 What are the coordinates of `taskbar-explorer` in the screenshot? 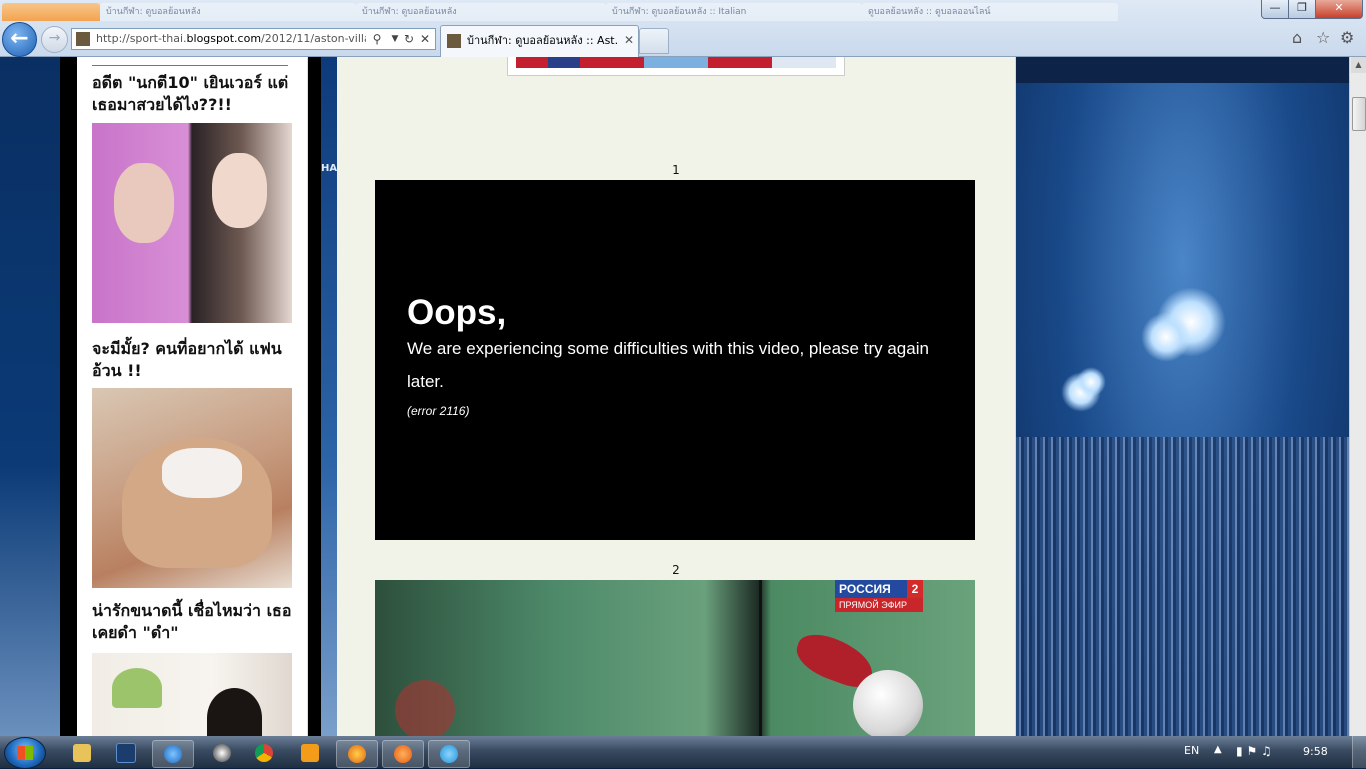 It's located at (82, 753).